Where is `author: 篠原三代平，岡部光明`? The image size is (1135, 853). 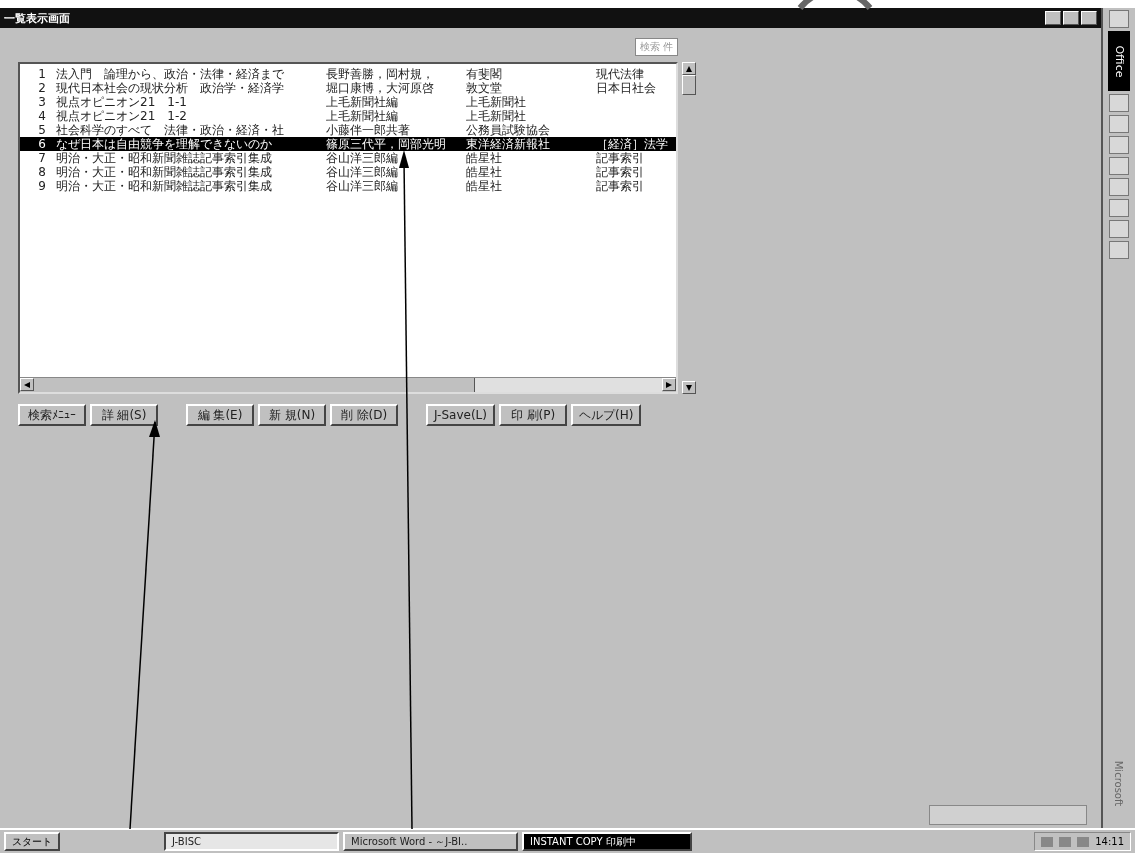 author: 篠原三代平，岡部光明 is located at coordinates (386, 144).